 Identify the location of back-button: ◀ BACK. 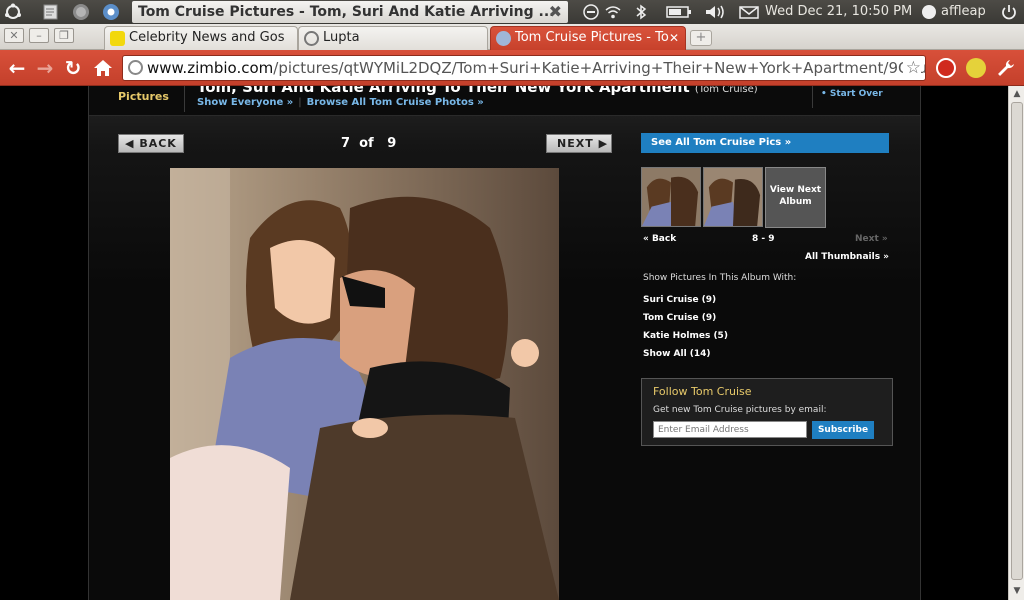
(151, 143).